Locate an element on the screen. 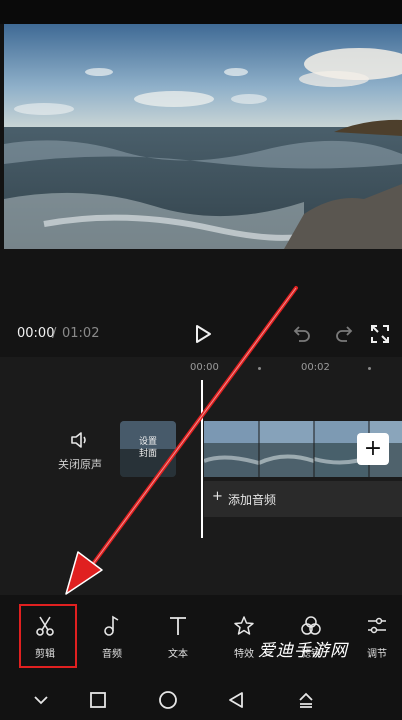 The height and width of the screenshot is (720, 402). cover-label-line: 封面 is located at coordinates (147, 454).